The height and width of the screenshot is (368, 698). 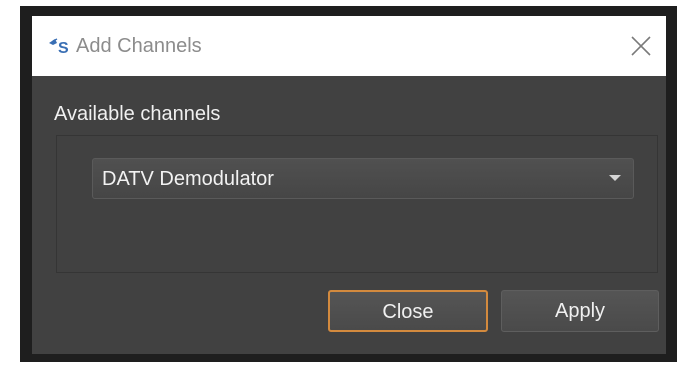 I want to click on apply-button: Apply, so click(x=580, y=311).